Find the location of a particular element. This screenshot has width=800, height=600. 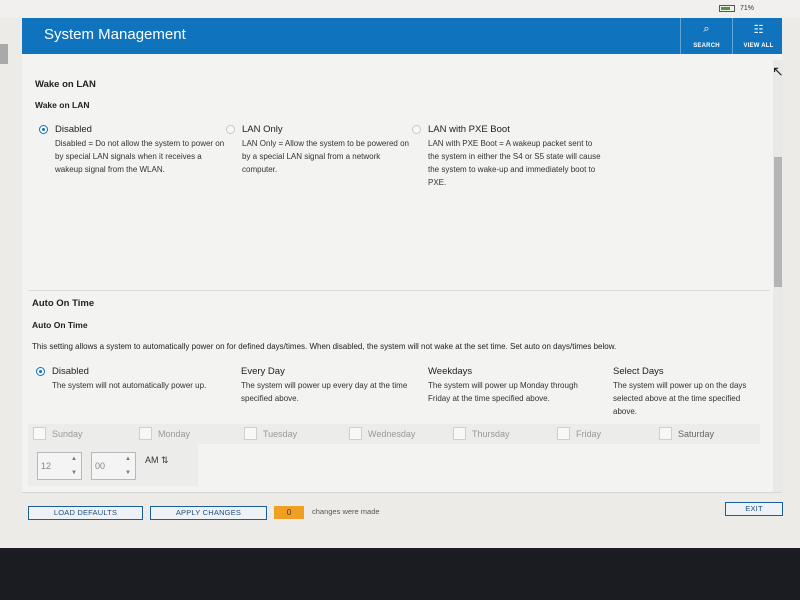

day-checkbox-saturday: Saturday is located at coordinates (686, 433).